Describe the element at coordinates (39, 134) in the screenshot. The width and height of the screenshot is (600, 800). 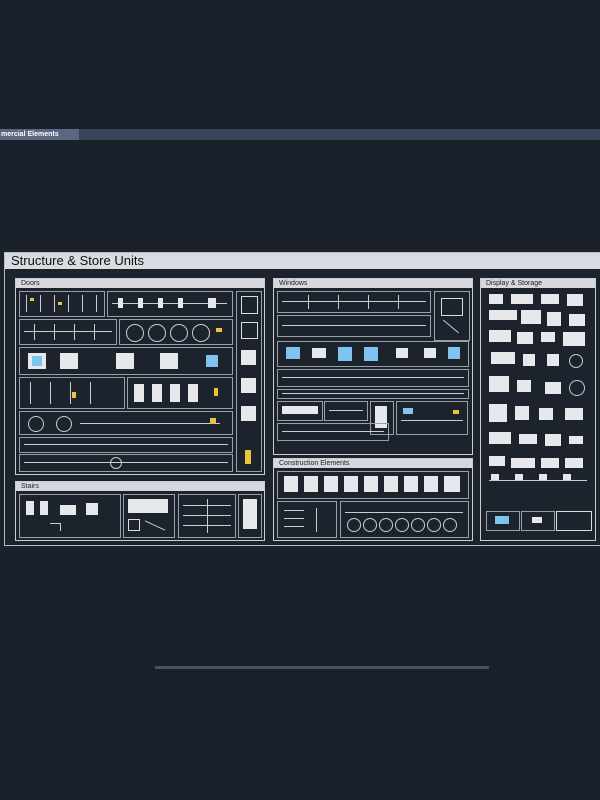
I see `document-tab: mercial Elements` at that location.